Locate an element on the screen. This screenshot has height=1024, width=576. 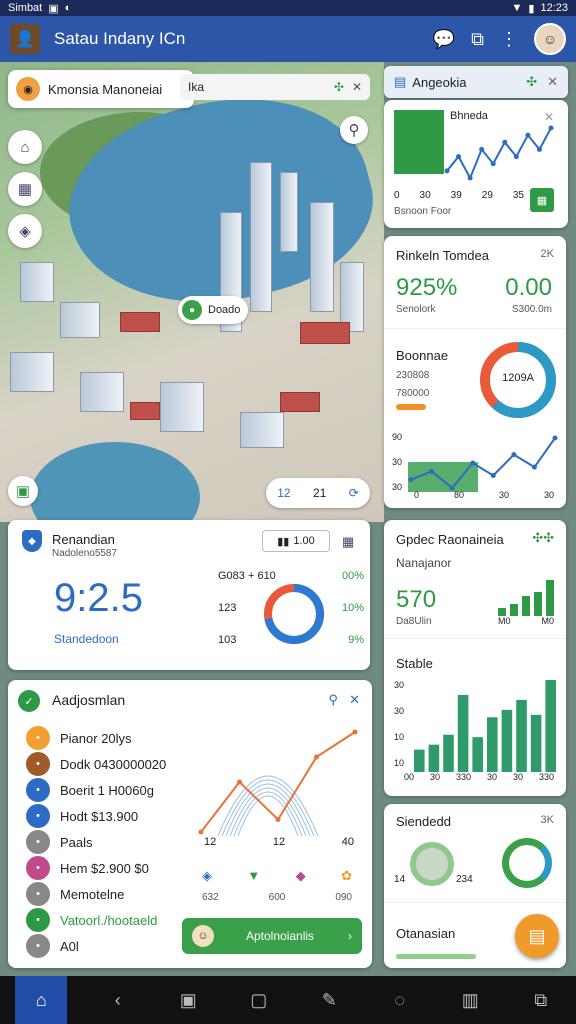
more-icon: ⋮ is located at coordinates (509, 39).